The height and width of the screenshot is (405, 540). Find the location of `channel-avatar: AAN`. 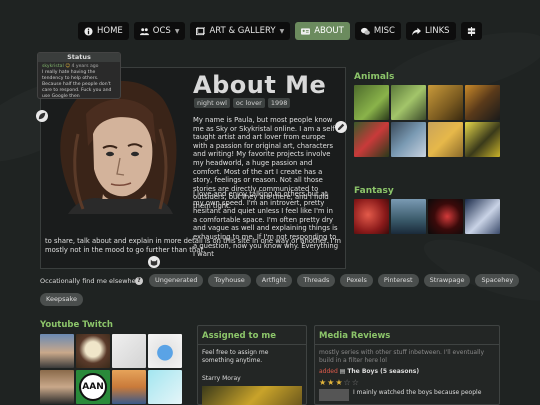

channel-avatar: AAN is located at coordinates (93, 387).